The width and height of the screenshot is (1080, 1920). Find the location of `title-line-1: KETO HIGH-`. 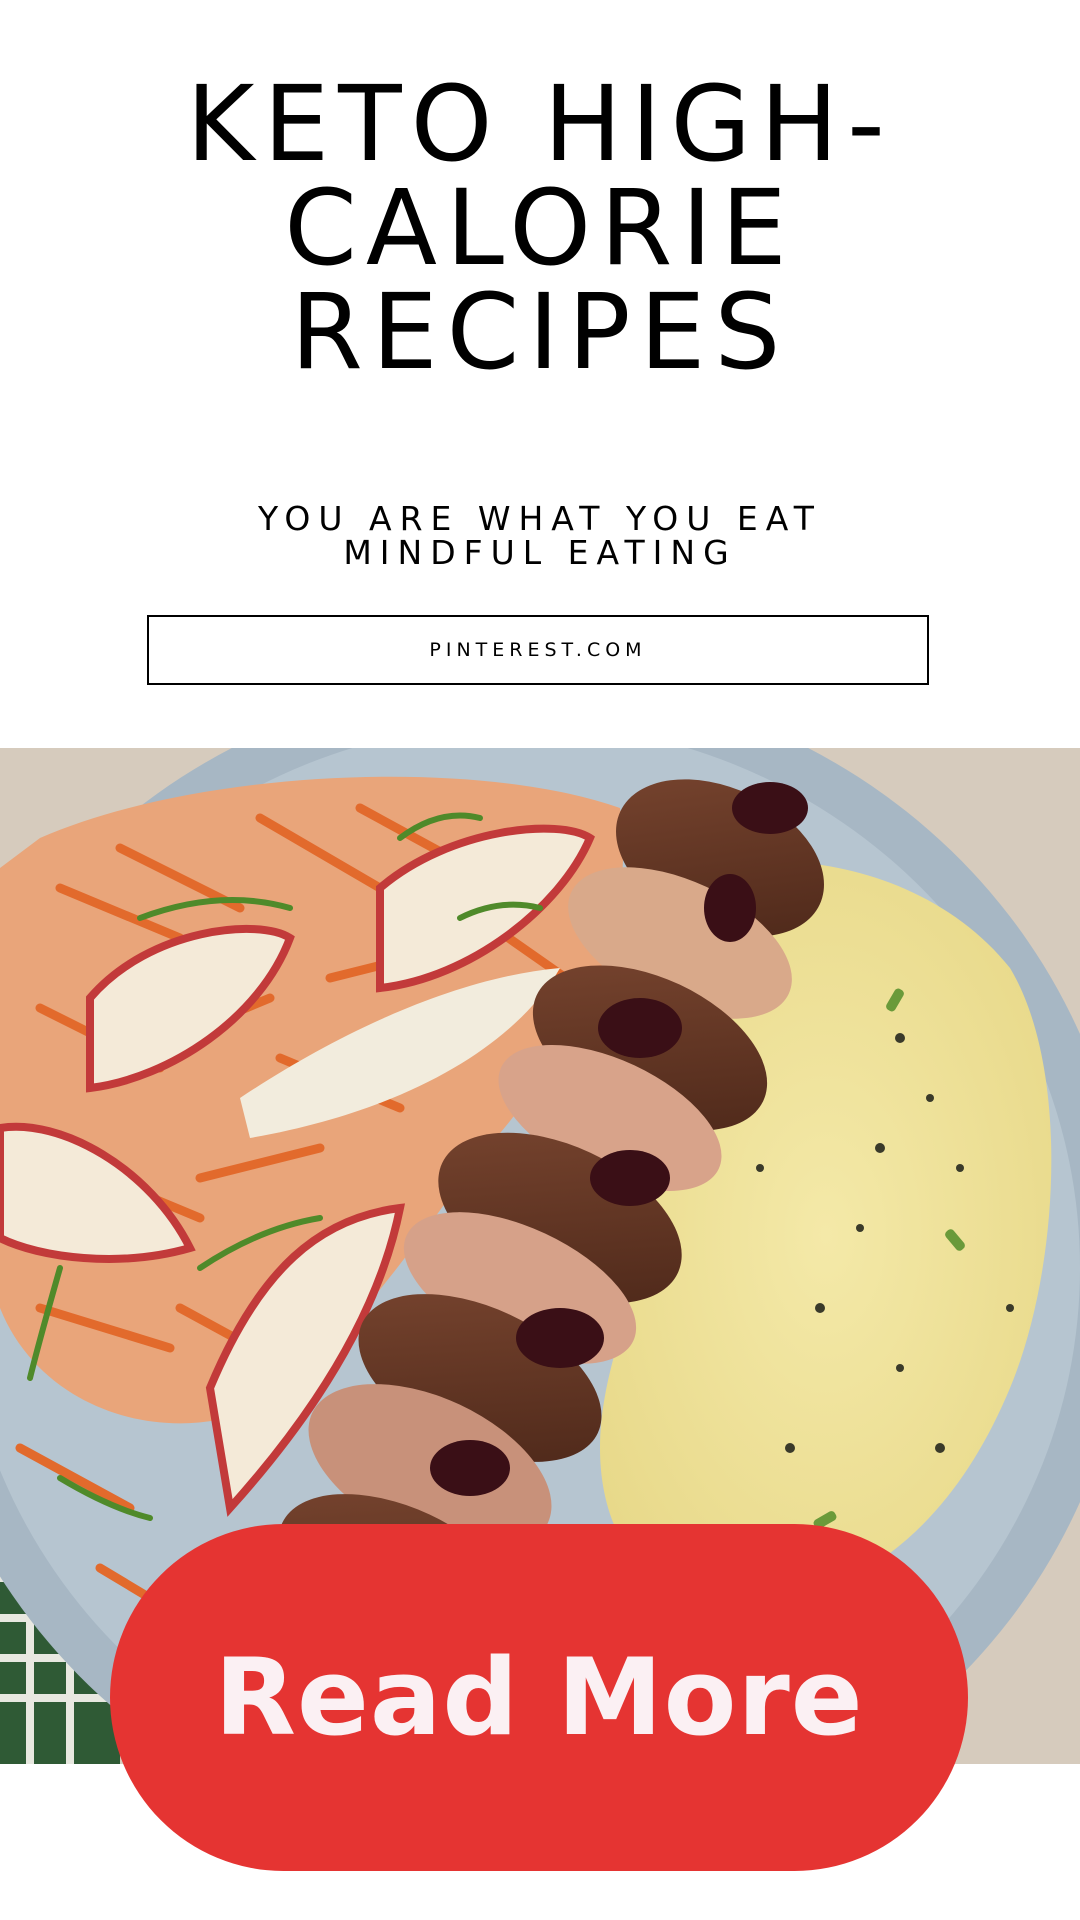

title-line-1: KETO HIGH- is located at coordinates (540, 124).